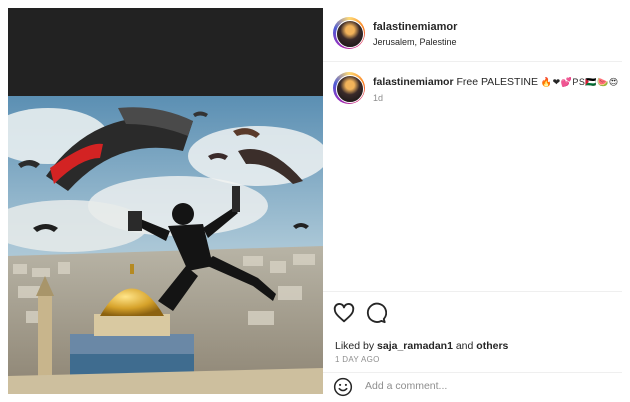 Image resolution: width=630 pixels, height=402 pixels. What do you see at coordinates (343, 387) in the screenshot?
I see `smile-icon` at bounding box center [343, 387].